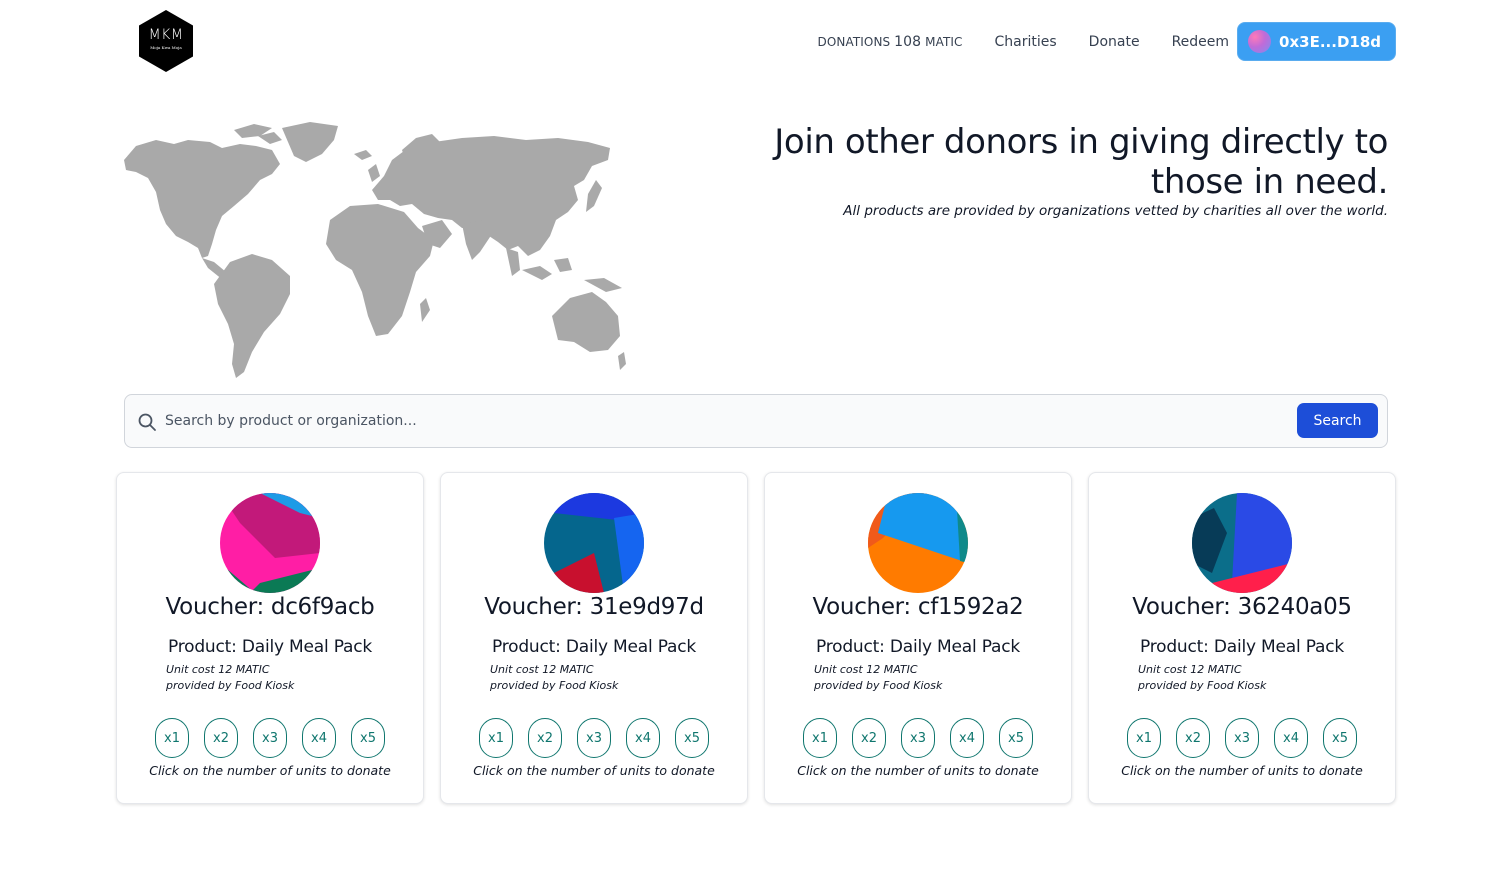 The width and height of the screenshot is (1512, 892). Describe the element at coordinates (908, 41) in the screenshot. I see `donations-value: 108` at that location.